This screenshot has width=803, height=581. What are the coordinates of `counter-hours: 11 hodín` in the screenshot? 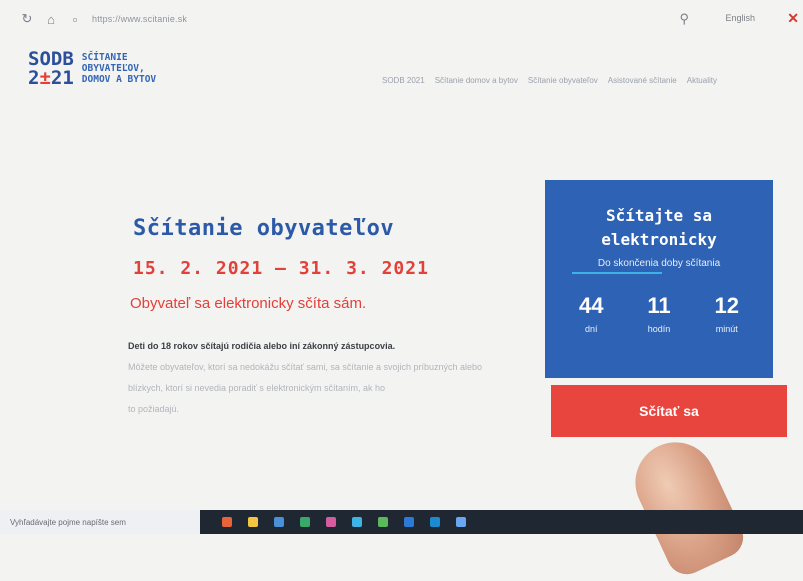 It's located at (659, 314).